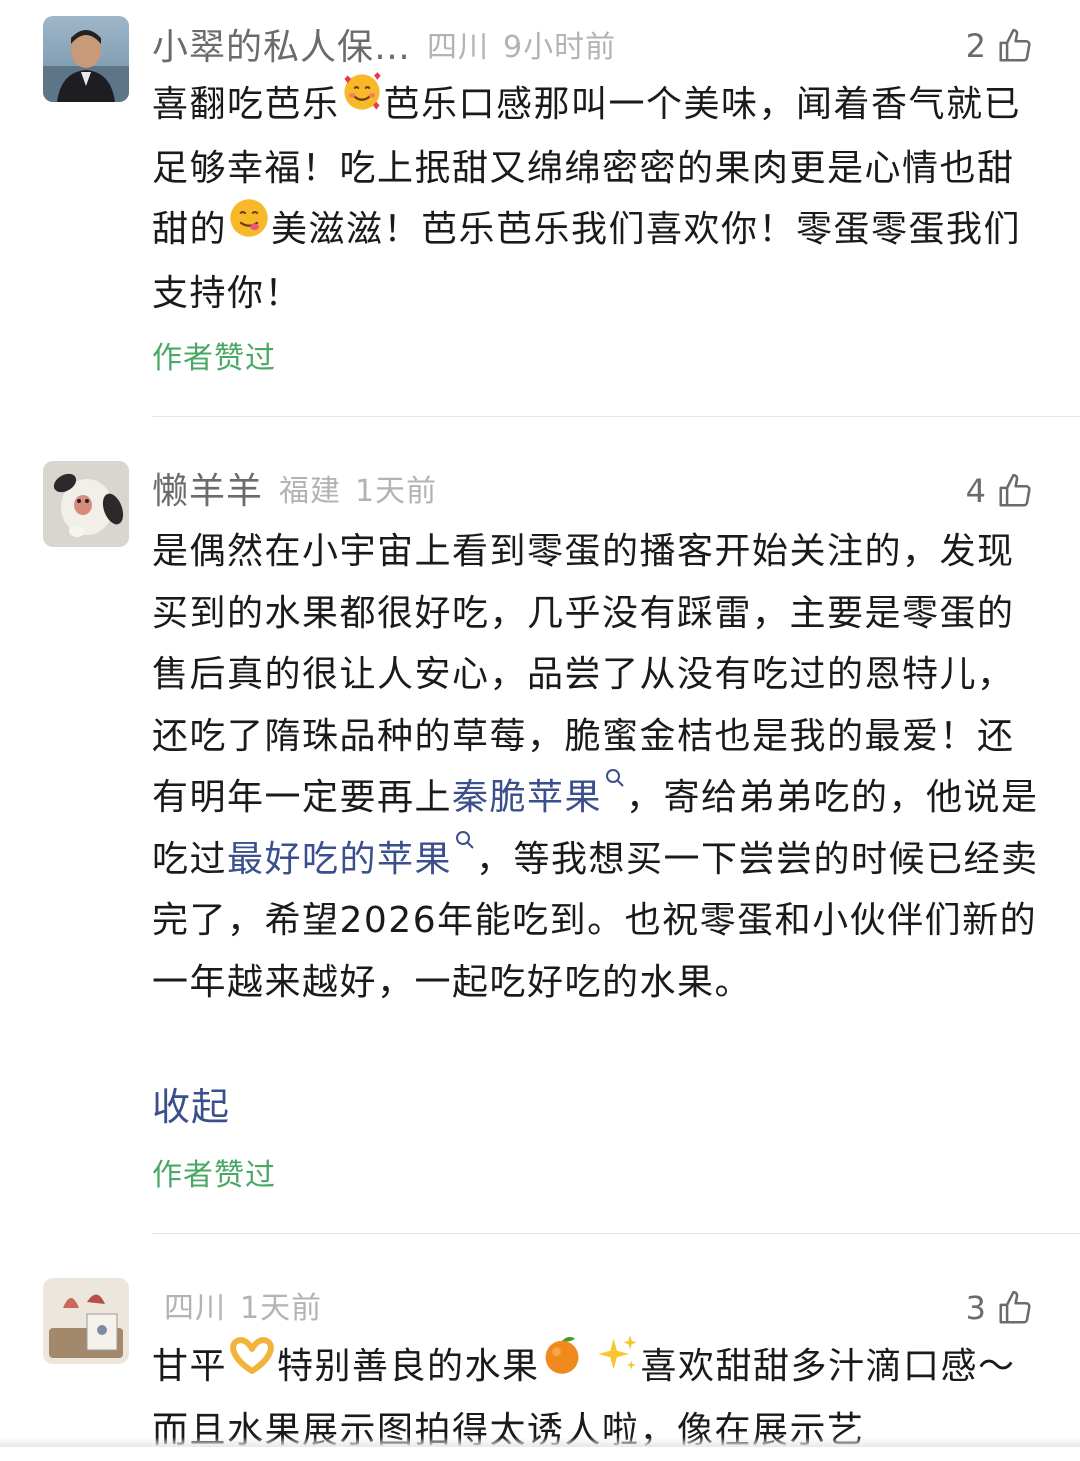  Describe the element at coordinates (310, 491) in the screenshot. I see `comment-location: 福建` at that location.